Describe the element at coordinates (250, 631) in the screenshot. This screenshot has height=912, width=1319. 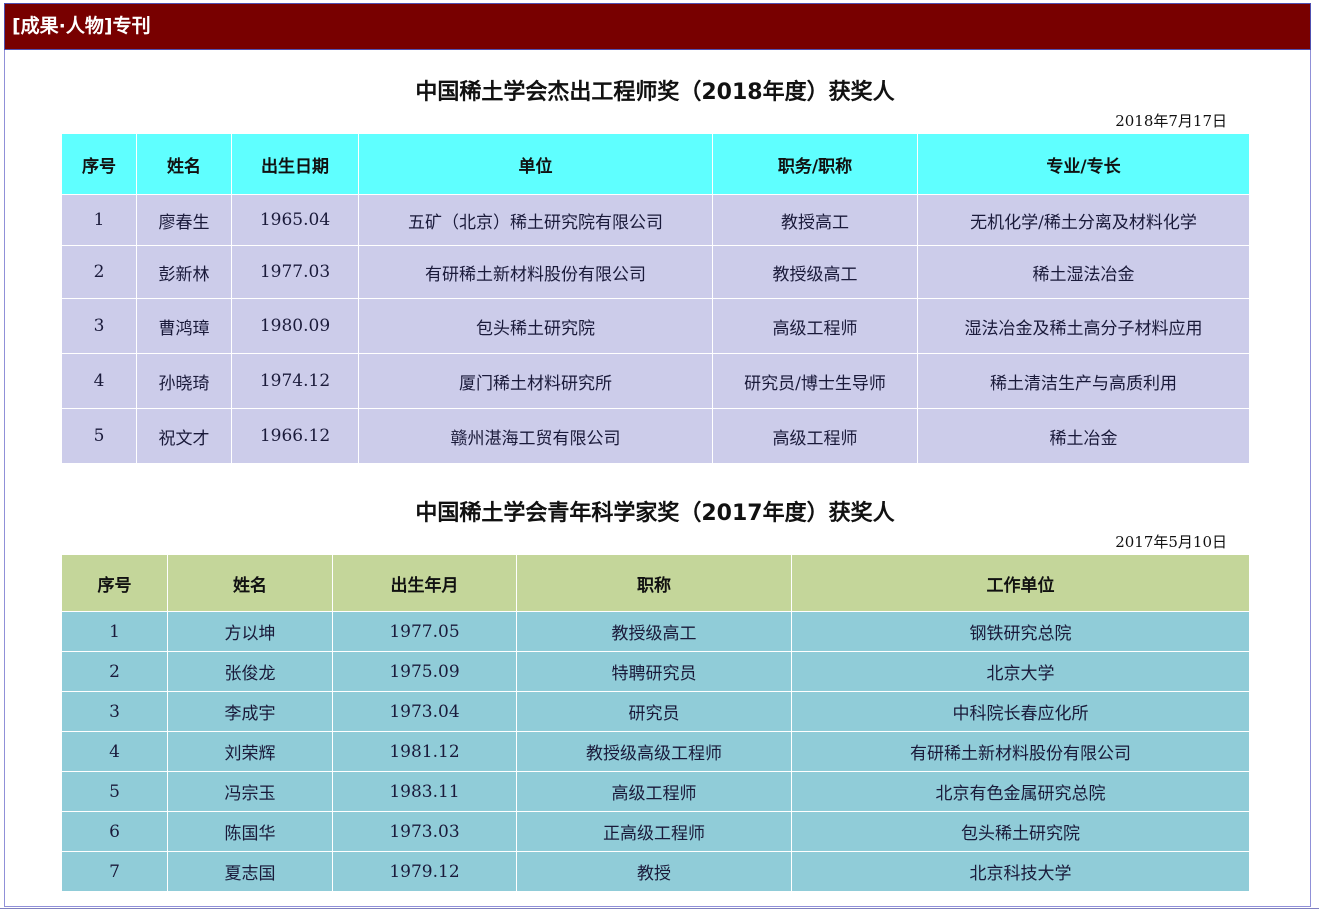
I see `cell-name: 方以坤` at that location.